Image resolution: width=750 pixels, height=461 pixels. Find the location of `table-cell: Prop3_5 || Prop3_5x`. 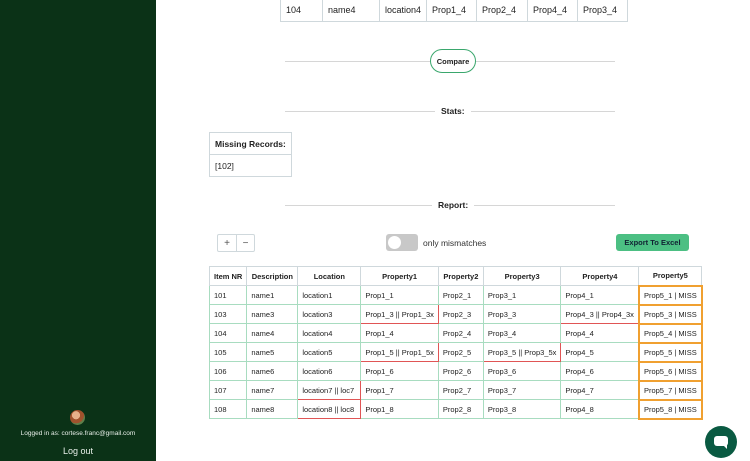

table-cell: Prop3_5 || Prop3_5x is located at coordinates (522, 352).